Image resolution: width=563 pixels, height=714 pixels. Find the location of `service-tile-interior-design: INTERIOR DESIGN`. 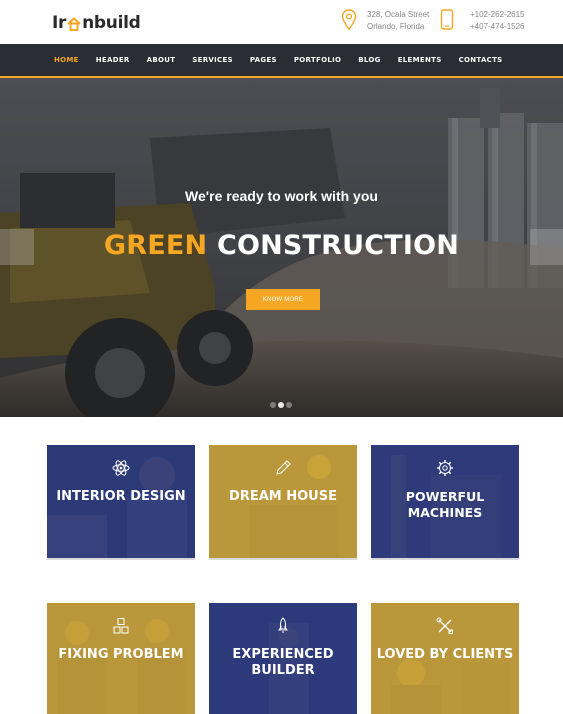

service-tile-interior-design: INTERIOR DESIGN is located at coordinates (121, 501).